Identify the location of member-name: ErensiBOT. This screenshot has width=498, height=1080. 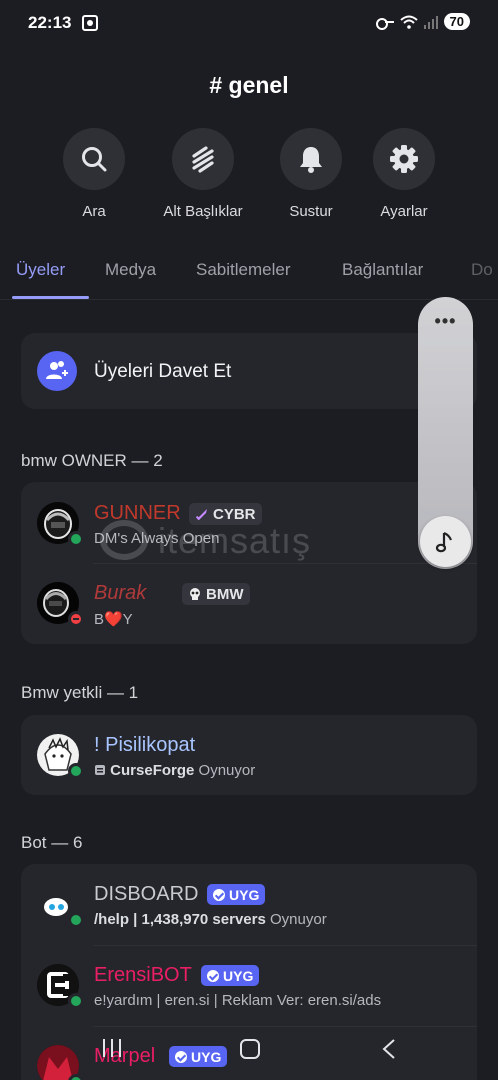
(143, 975).